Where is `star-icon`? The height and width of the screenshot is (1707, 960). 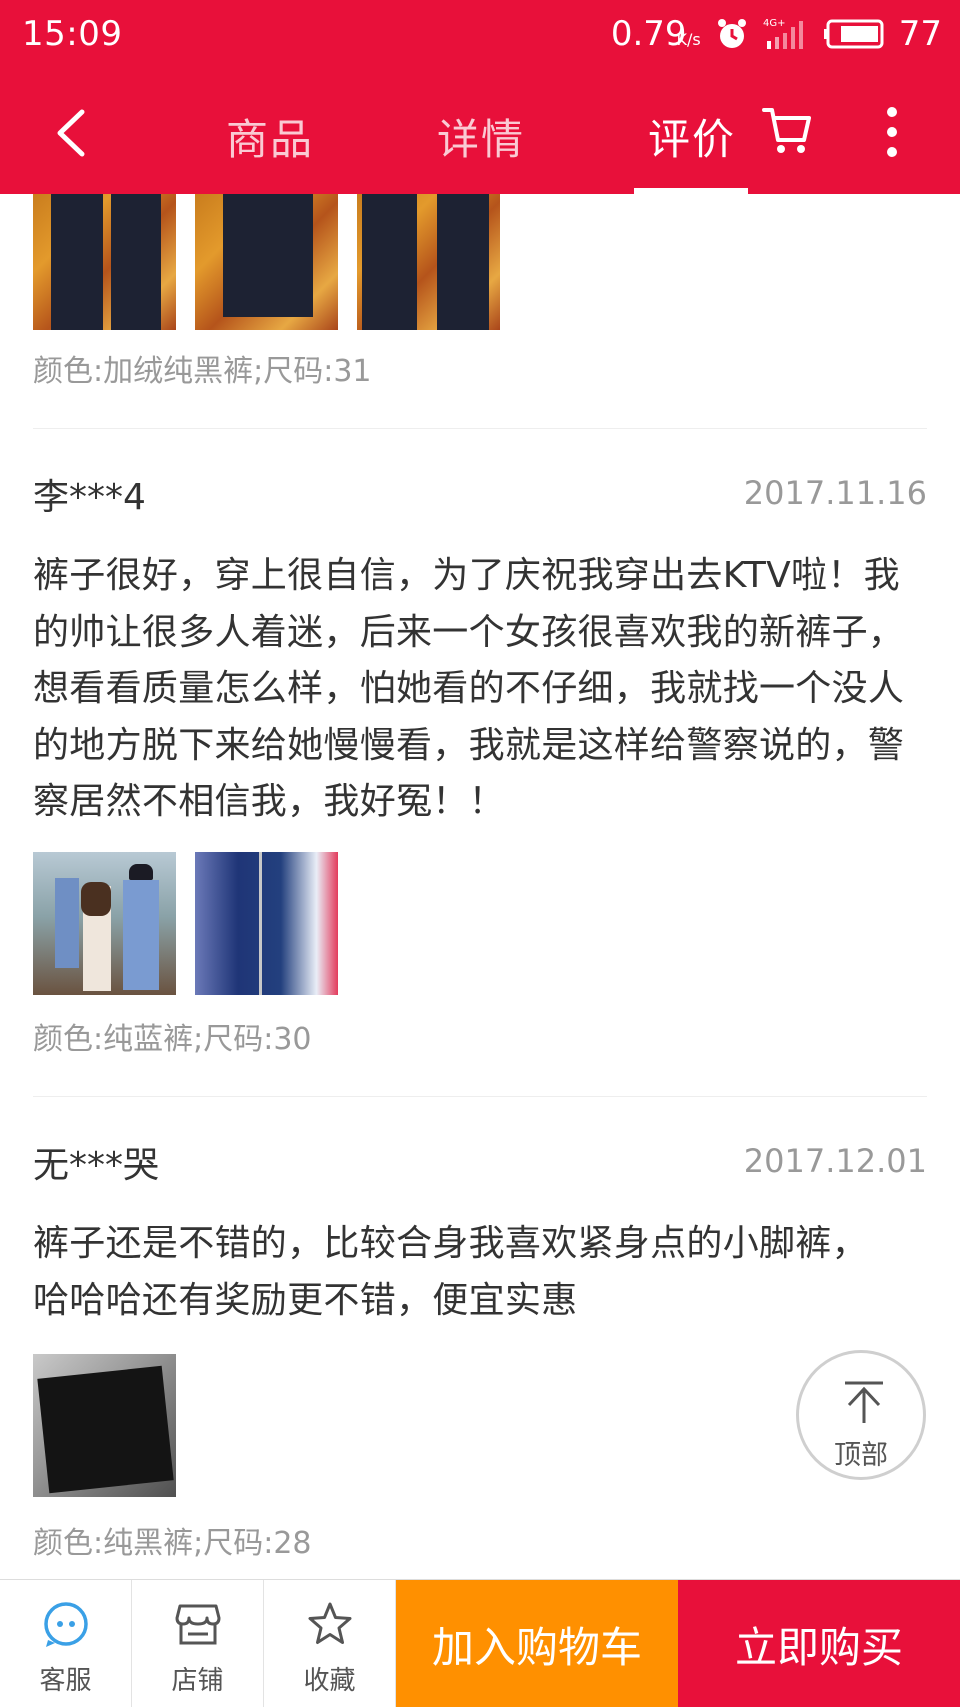 star-icon is located at coordinates (329, 1623).